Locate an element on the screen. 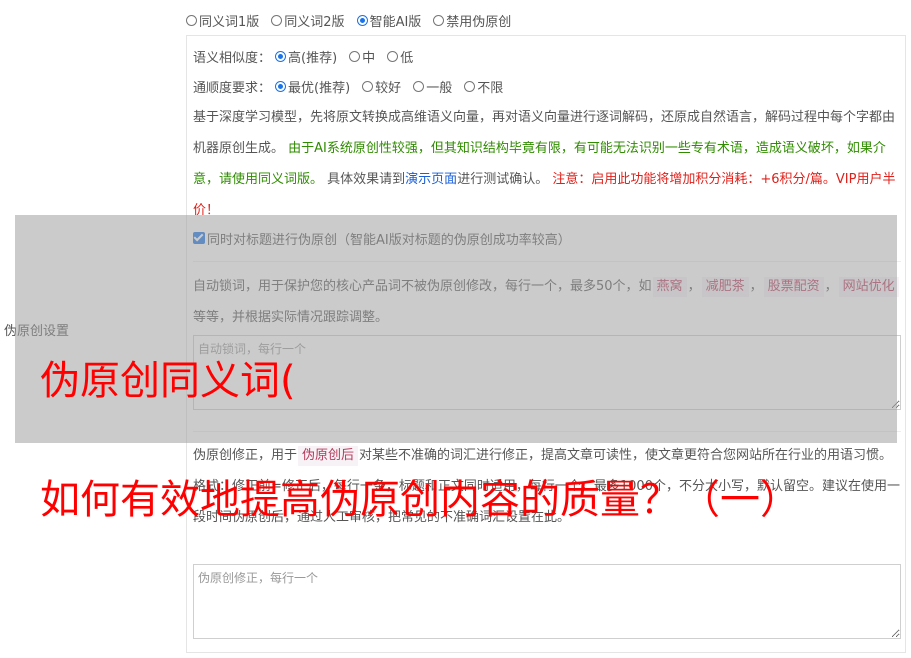 The width and height of the screenshot is (911, 658). overlay-title-line-1: 伪原创同义词( is located at coordinates (168, 381).